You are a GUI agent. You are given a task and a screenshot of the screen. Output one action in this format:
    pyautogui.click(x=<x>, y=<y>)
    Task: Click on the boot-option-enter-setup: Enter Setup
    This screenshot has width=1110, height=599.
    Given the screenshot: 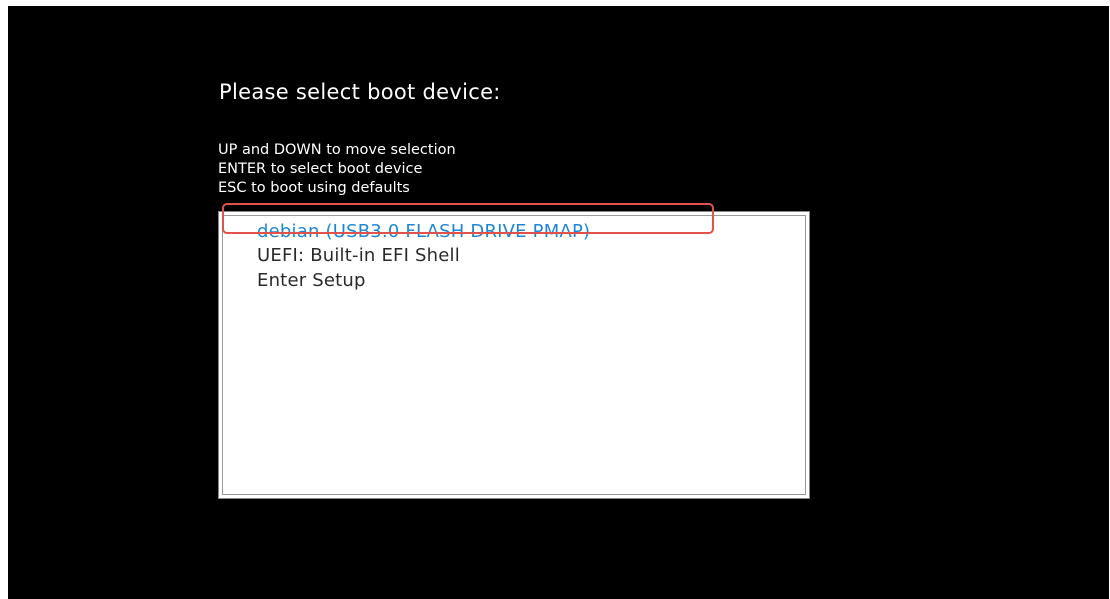 What is the action you would take?
    pyautogui.click(x=311, y=280)
    